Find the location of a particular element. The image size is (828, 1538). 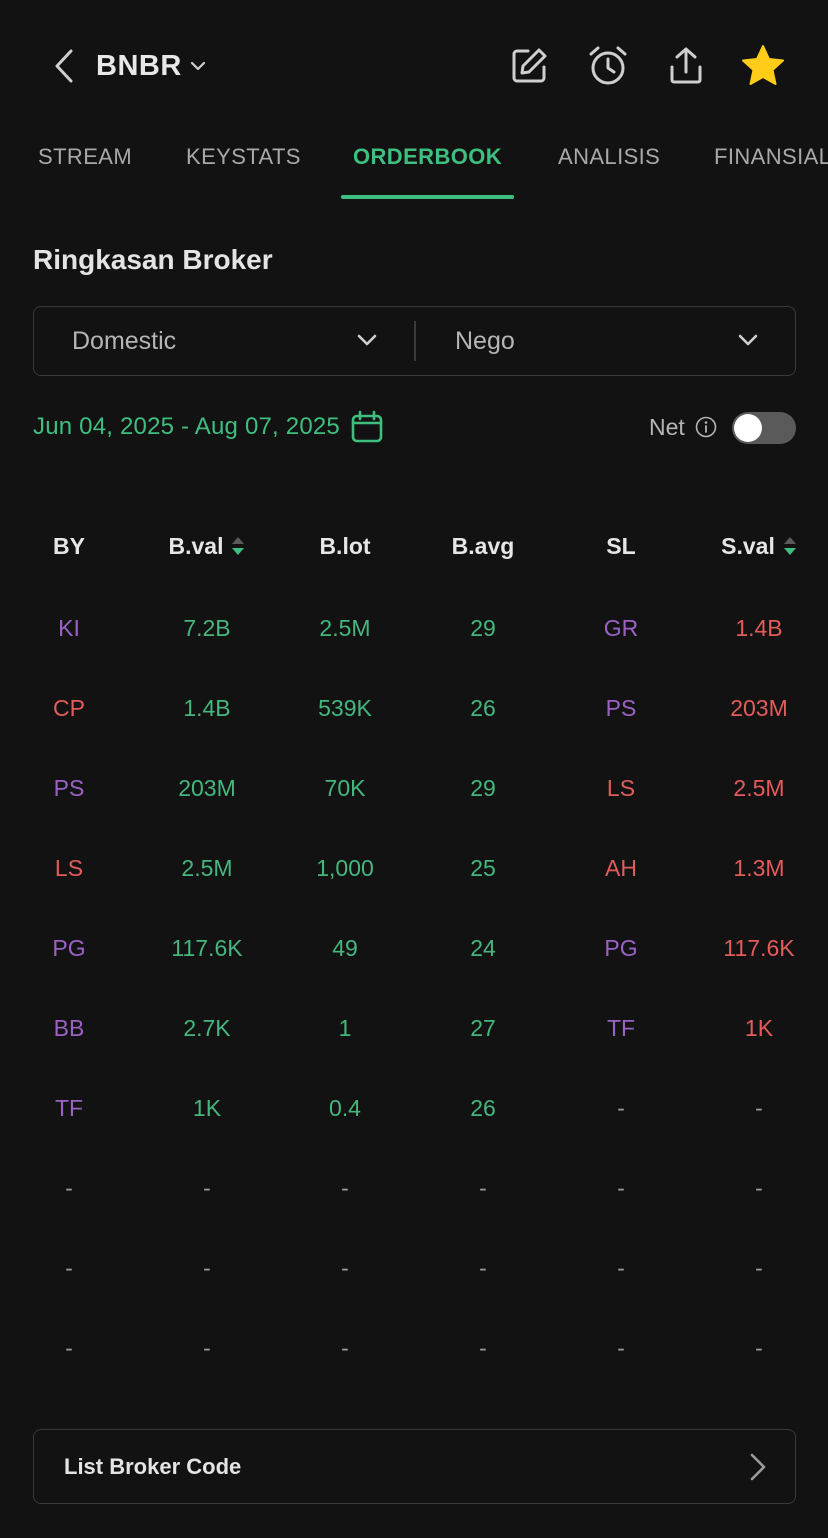

cell-by: TF is located at coordinates (69, 1108).